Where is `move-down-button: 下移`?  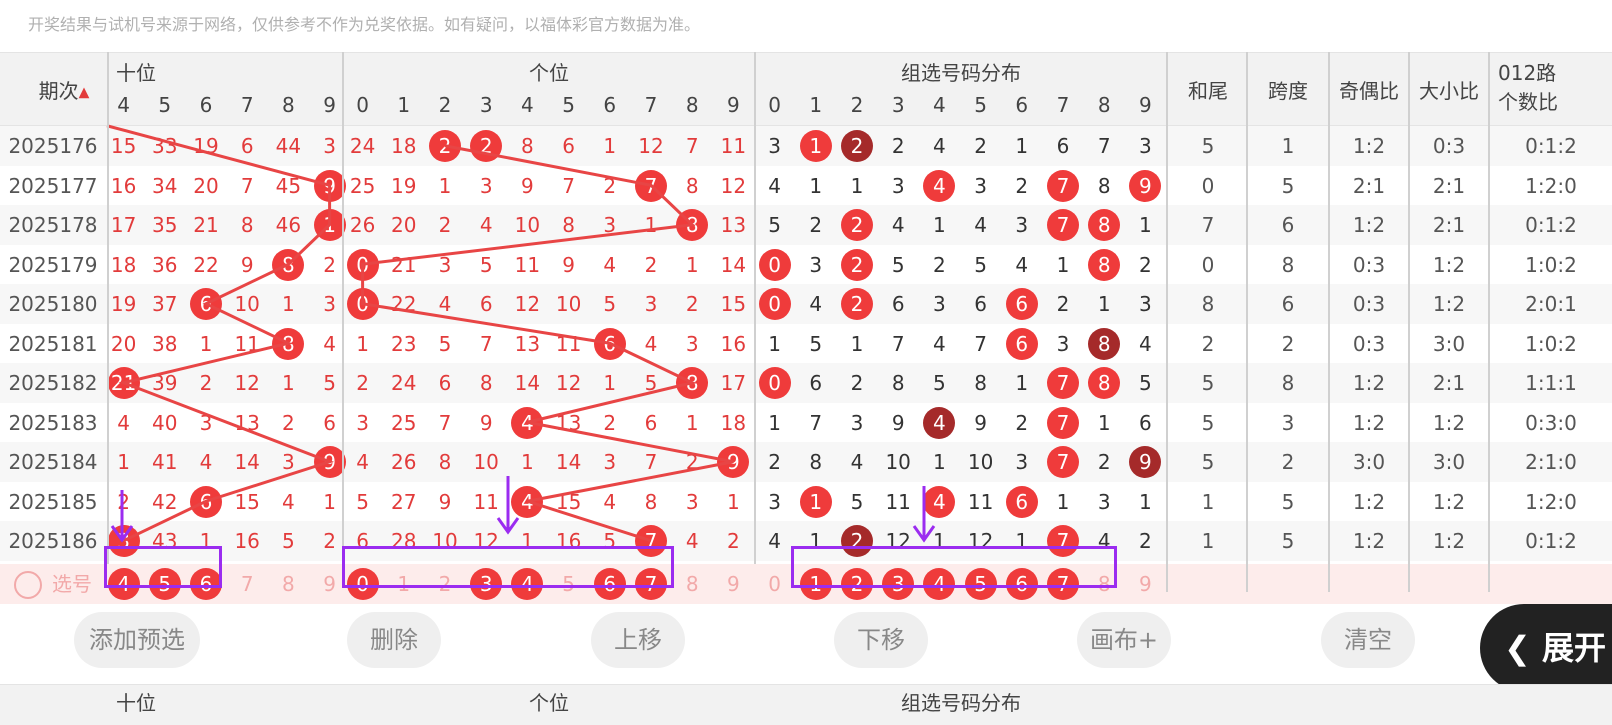 move-down-button: 下移 is located at coordinates (881, 640).